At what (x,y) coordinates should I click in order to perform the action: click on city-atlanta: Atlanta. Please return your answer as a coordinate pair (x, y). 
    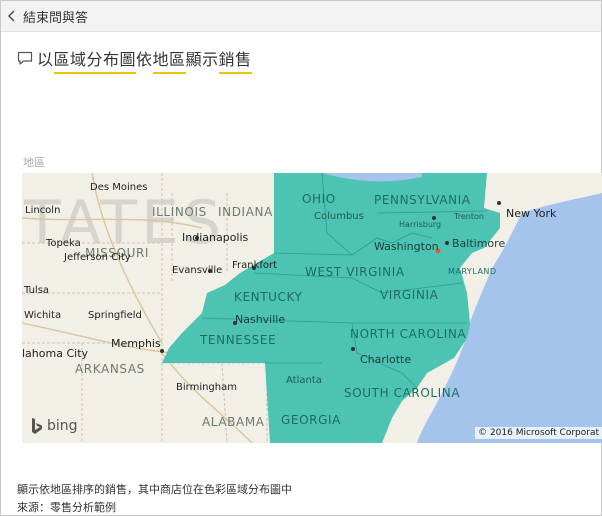
    Looking at the image, I should click on (304, 380).